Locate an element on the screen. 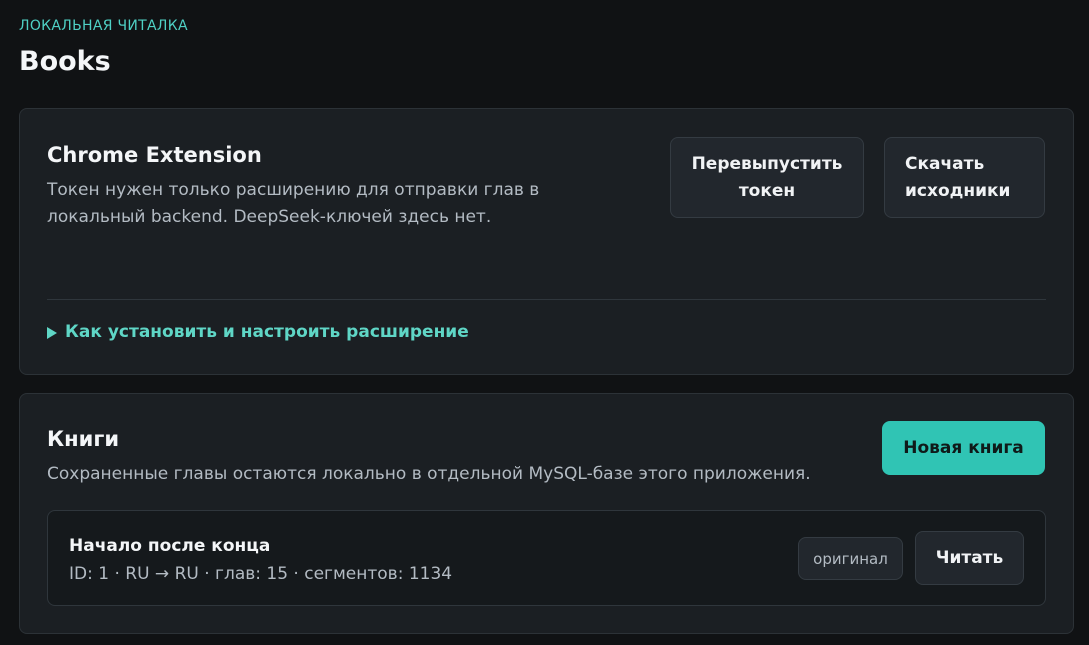  divider is located at coordinates (546, 299).